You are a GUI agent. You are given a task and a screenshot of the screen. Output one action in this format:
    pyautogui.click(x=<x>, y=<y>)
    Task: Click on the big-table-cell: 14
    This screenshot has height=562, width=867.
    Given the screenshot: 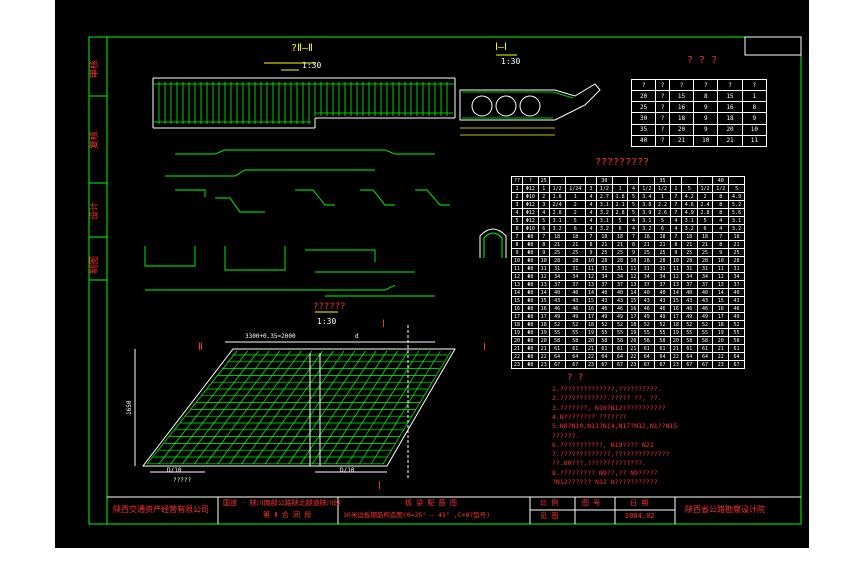 What is the action you would take?
    pyautogui.click(x=633, y=292)
    